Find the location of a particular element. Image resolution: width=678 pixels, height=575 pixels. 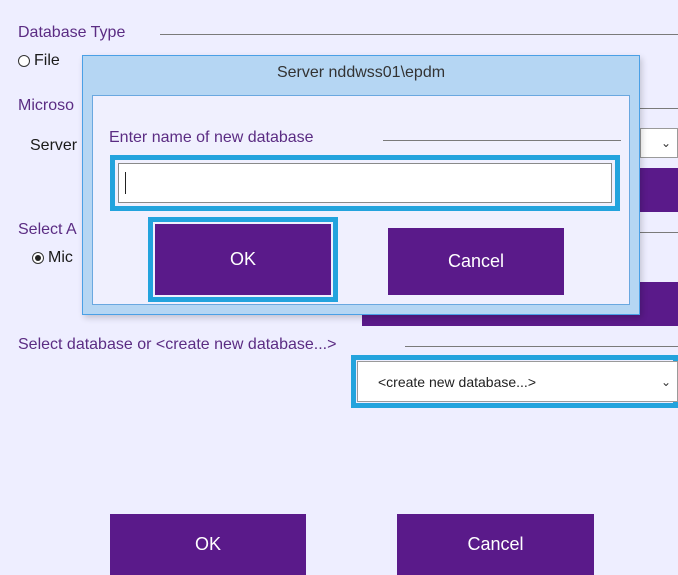

radio-button-icon is located at coordinates (24, 61).